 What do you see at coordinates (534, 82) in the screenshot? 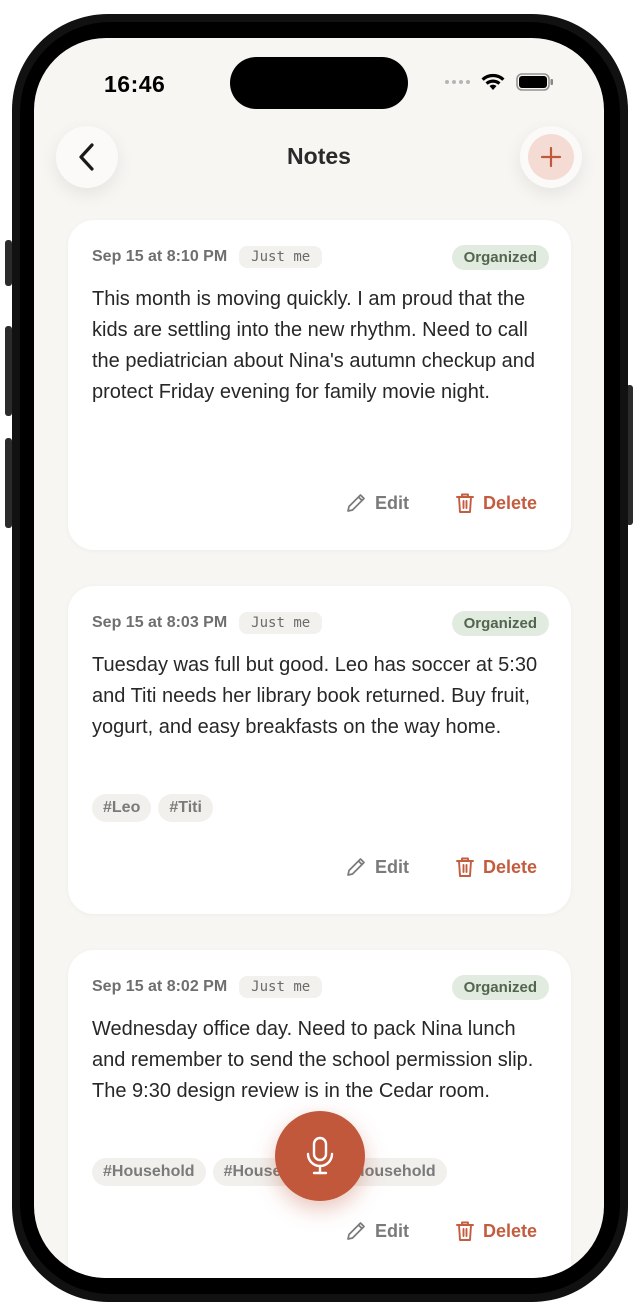
I see `battery-icon` at bounding box center [534, 82].